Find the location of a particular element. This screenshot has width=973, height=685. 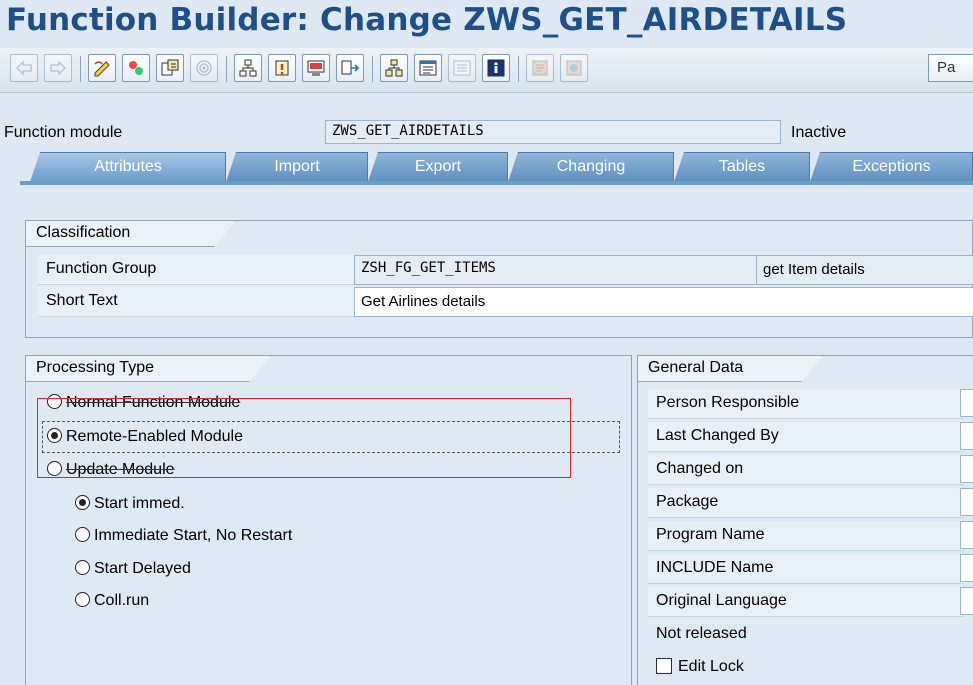

person-responsible-label: Person Responsible is located at coordinates (806, 404).